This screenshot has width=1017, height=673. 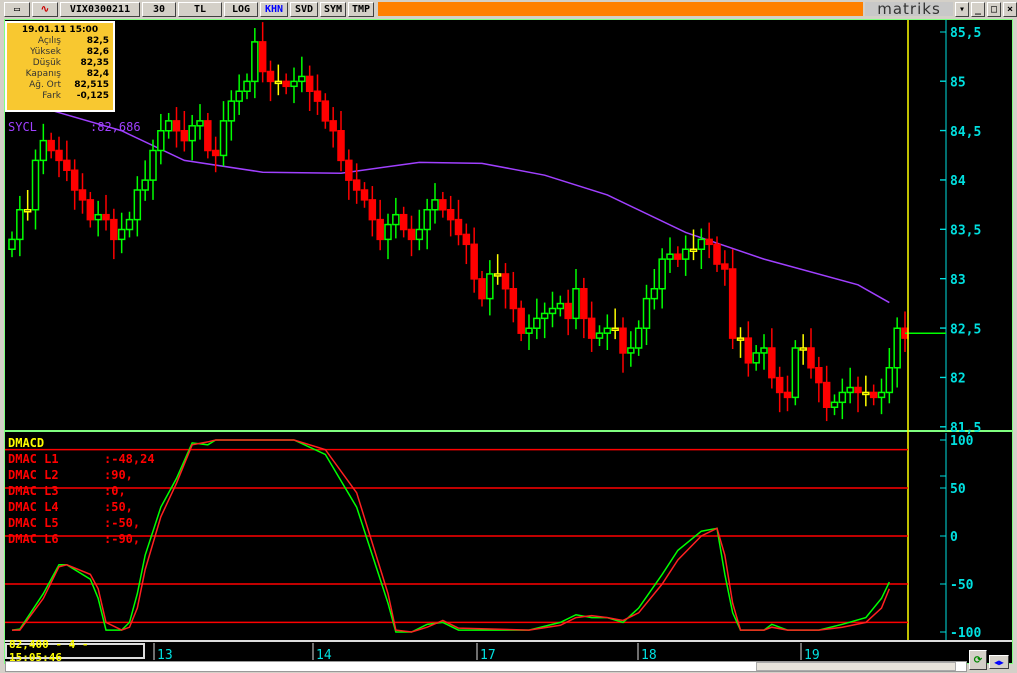 What do you see at coordinates (33, 491) in the screenshot?
I see `dmacd-line-label: DMAC L3` at bounding box center [33, 491].